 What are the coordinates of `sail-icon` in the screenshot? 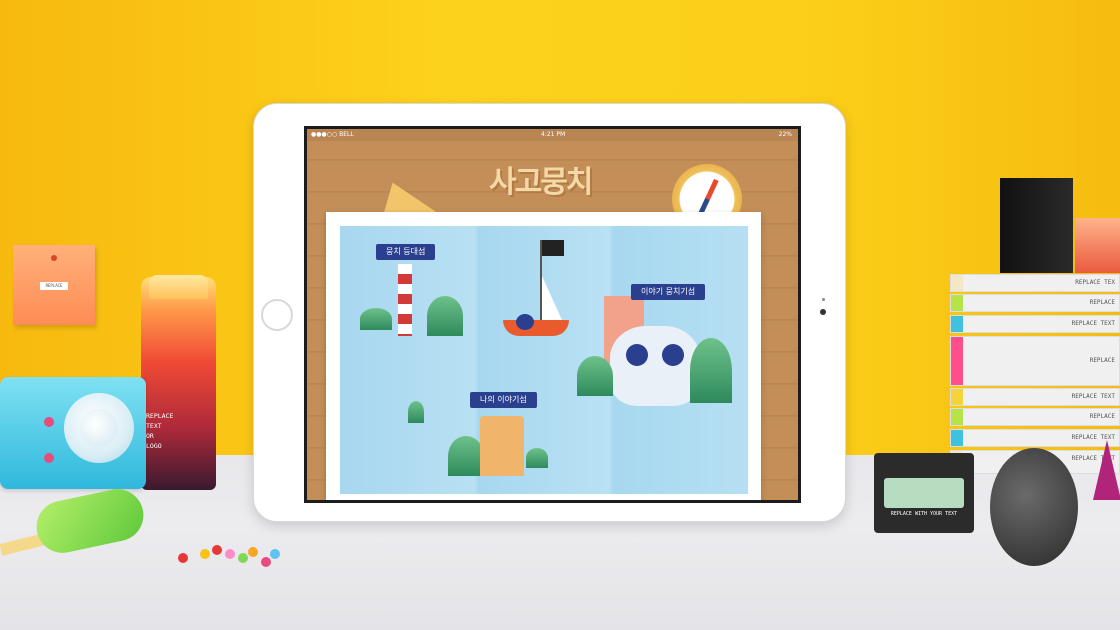 It's located at (552, 298).